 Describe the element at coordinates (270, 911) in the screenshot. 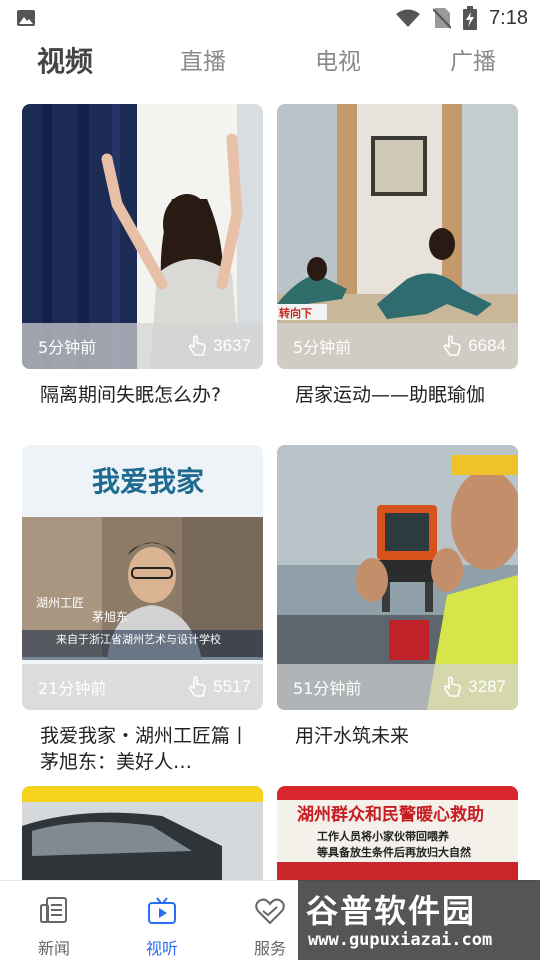

I see `heart-icon` at that location.